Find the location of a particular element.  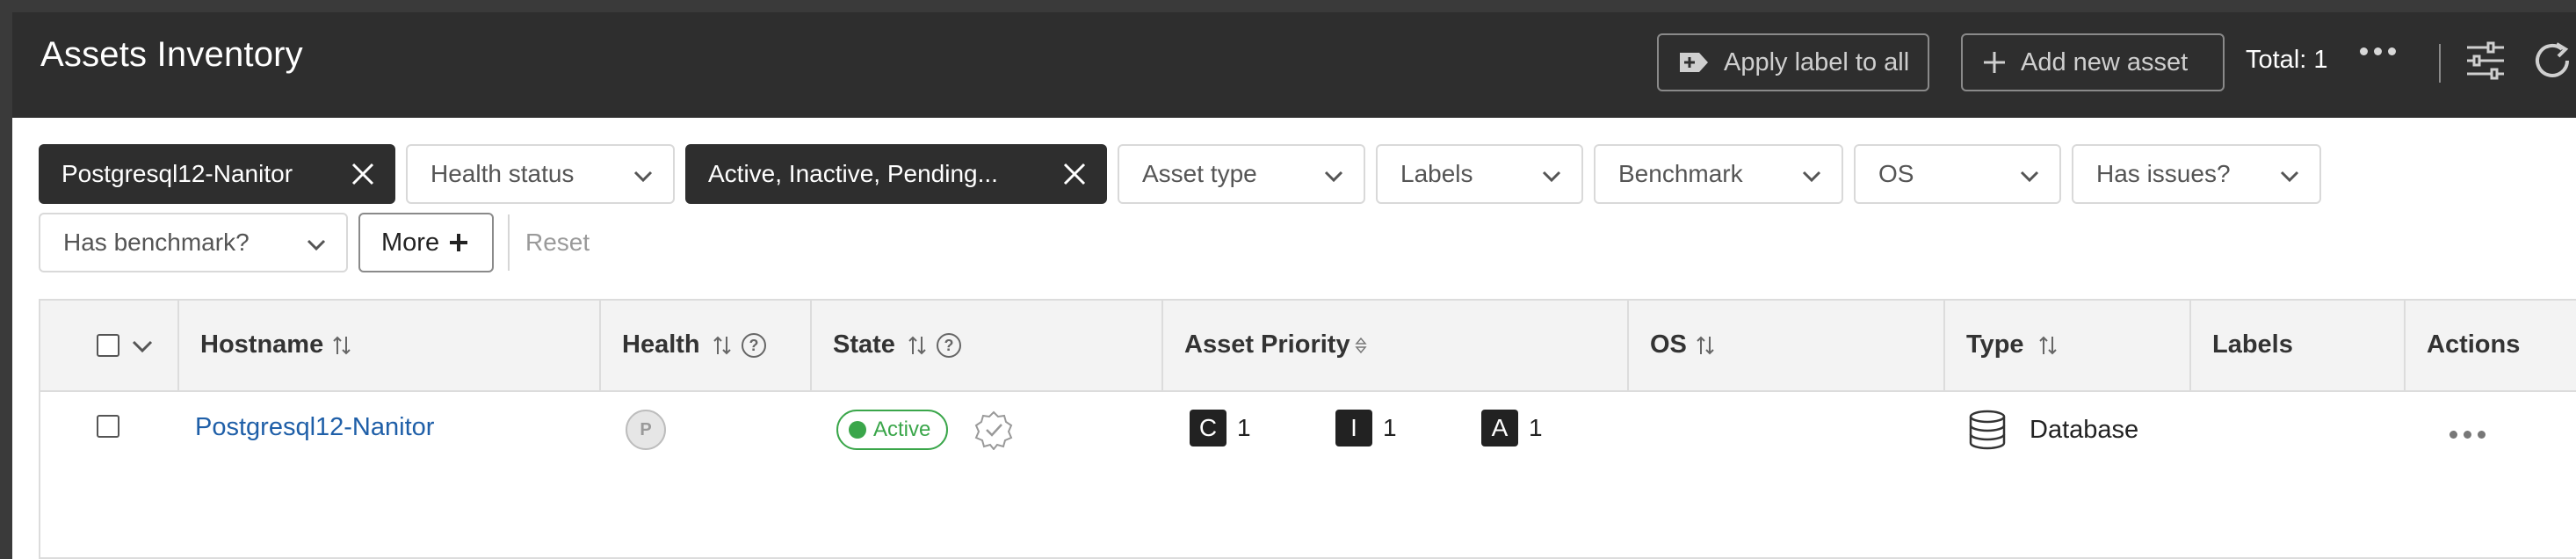

filter-chip-label: OS is located at coordinates (1896, 173).